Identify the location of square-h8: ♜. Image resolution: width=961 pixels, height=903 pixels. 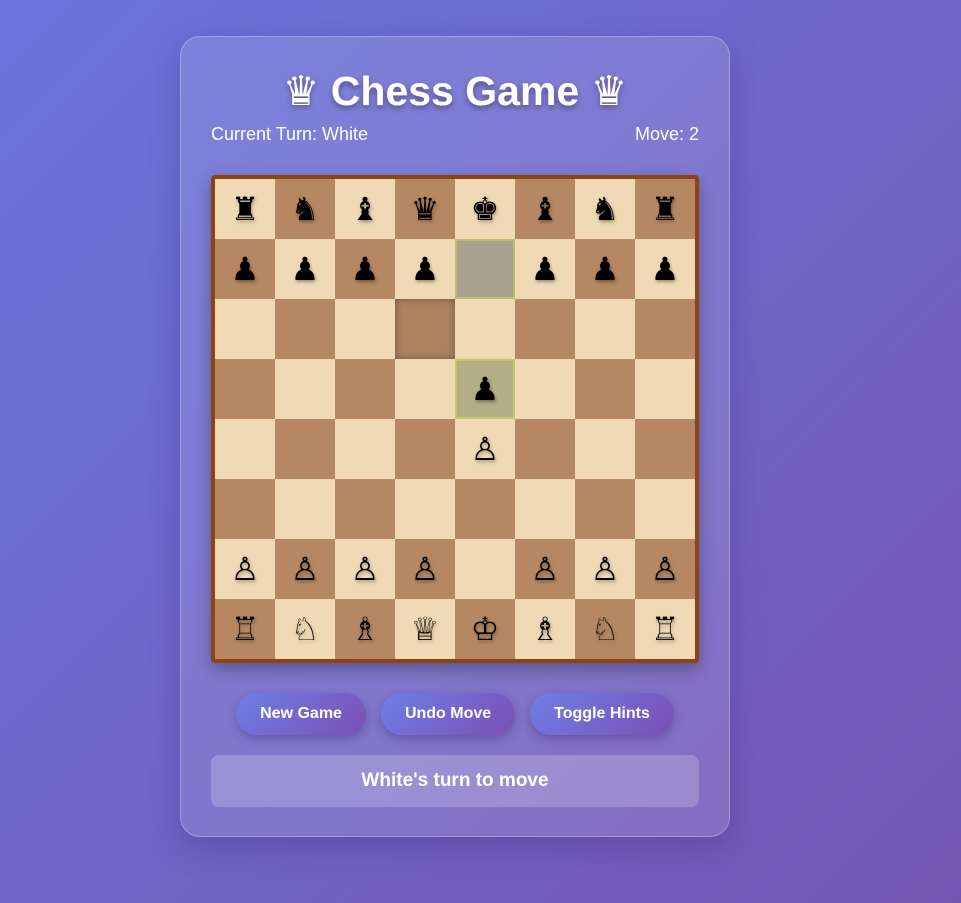
(665, 209).